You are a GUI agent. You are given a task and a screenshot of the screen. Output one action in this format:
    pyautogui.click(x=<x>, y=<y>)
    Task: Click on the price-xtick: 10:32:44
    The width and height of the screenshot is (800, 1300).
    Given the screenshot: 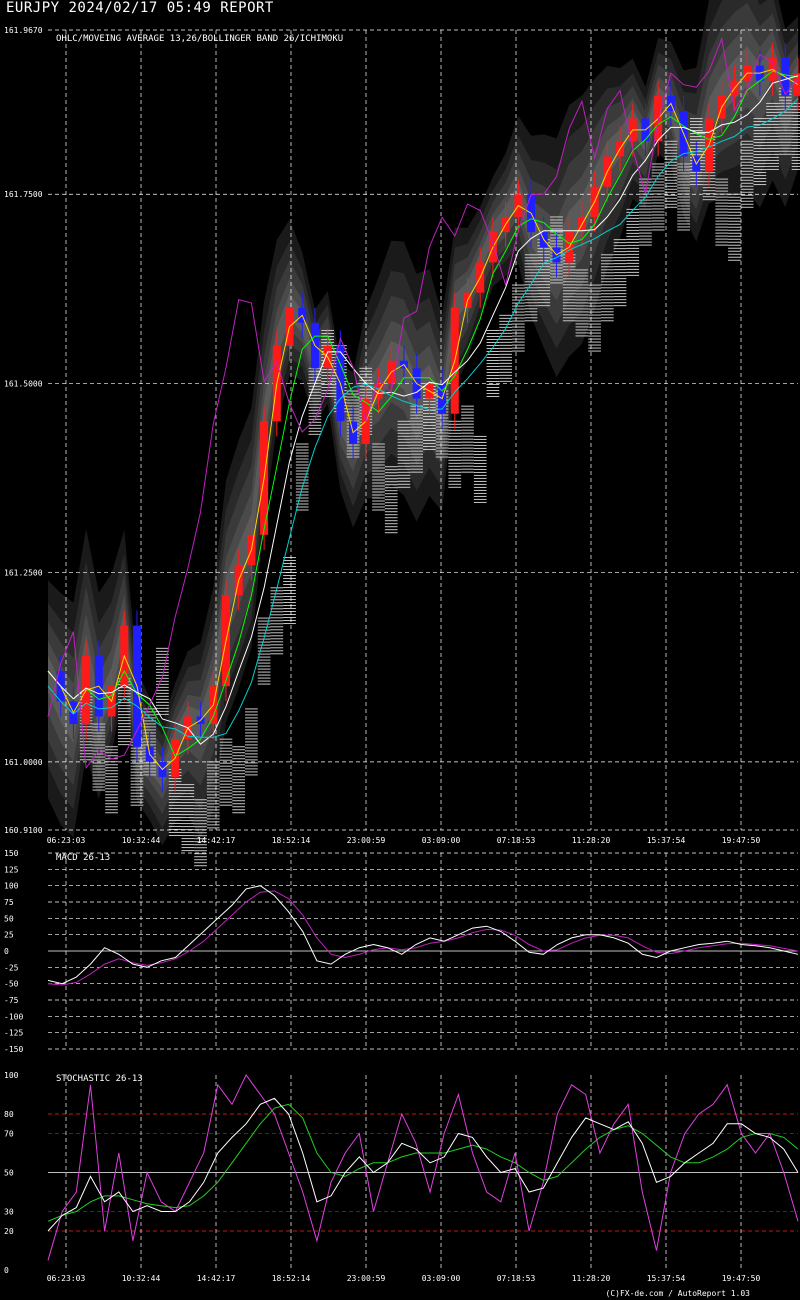 What is the action you would take?
    pyautogui.click(x=141, y=840)
    